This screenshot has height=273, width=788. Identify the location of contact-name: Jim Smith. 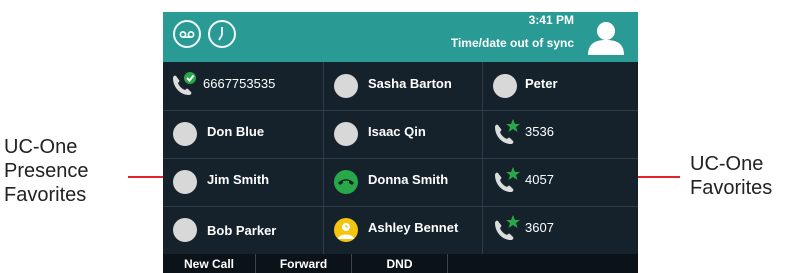
(238, 179).